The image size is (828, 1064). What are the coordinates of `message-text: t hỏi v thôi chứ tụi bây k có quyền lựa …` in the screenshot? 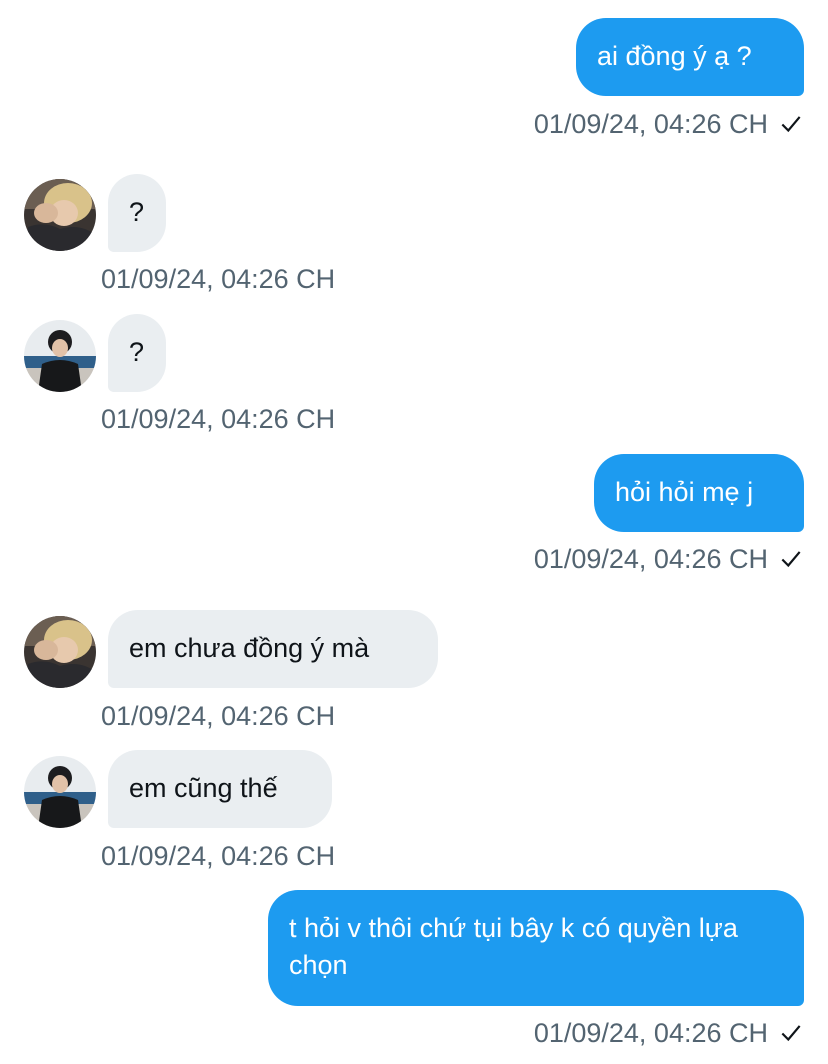 It's located at (513, 946).